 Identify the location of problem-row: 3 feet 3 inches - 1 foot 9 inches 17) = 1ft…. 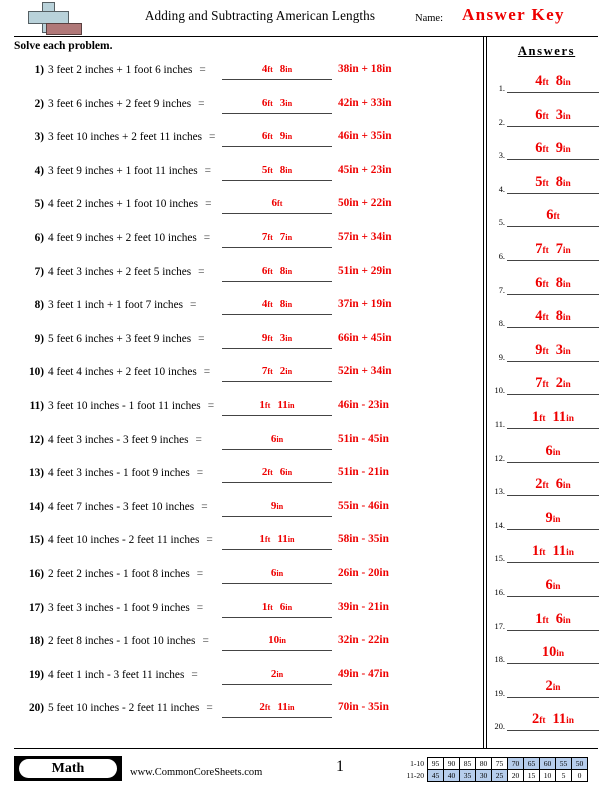
(241, 613).